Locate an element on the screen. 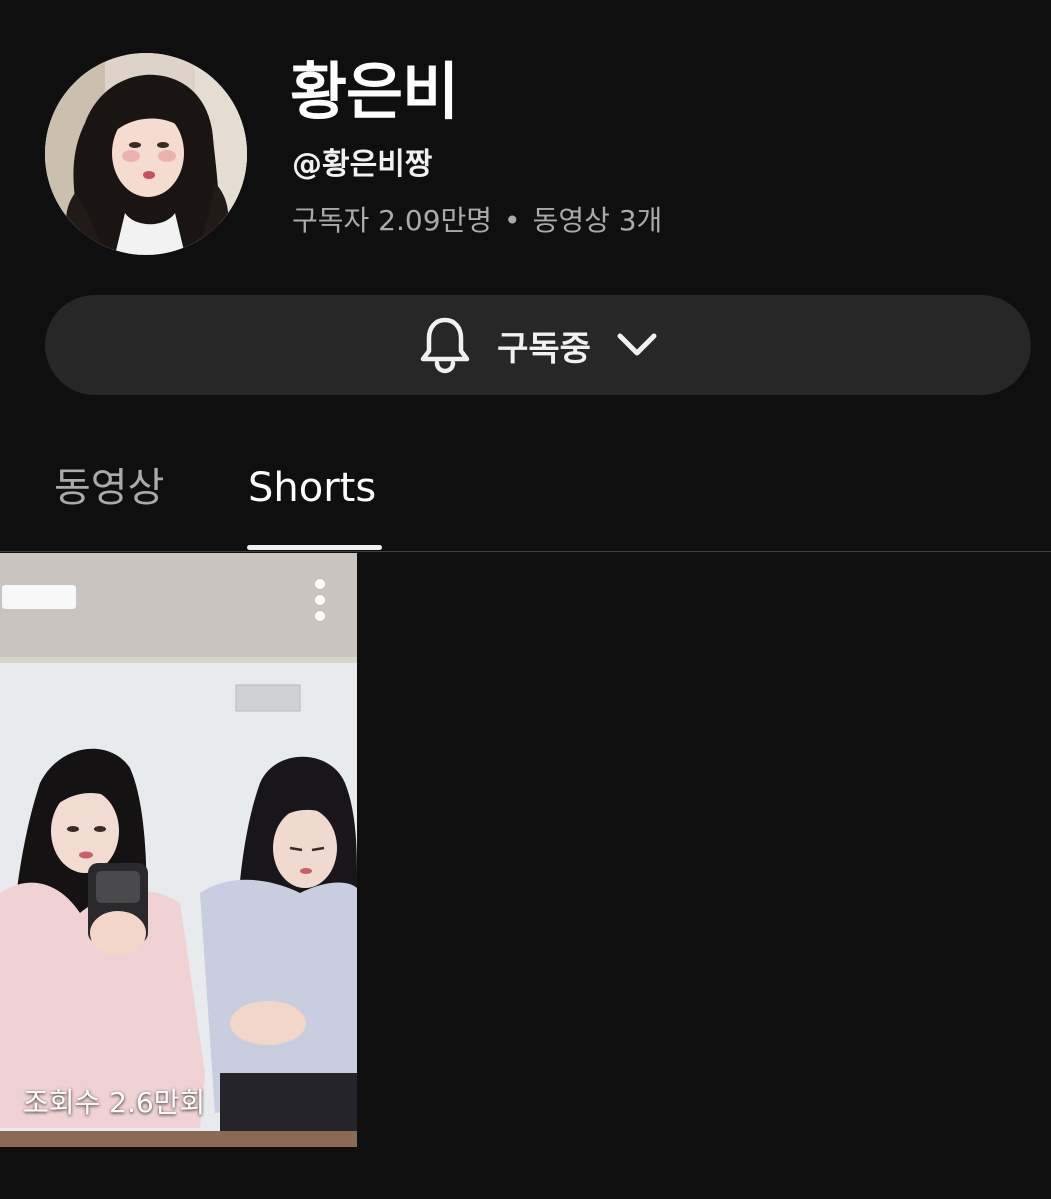 This screenshot has height=1199, width=1051. subscribed-button: 구독중 is located at coordinates (538, 345).